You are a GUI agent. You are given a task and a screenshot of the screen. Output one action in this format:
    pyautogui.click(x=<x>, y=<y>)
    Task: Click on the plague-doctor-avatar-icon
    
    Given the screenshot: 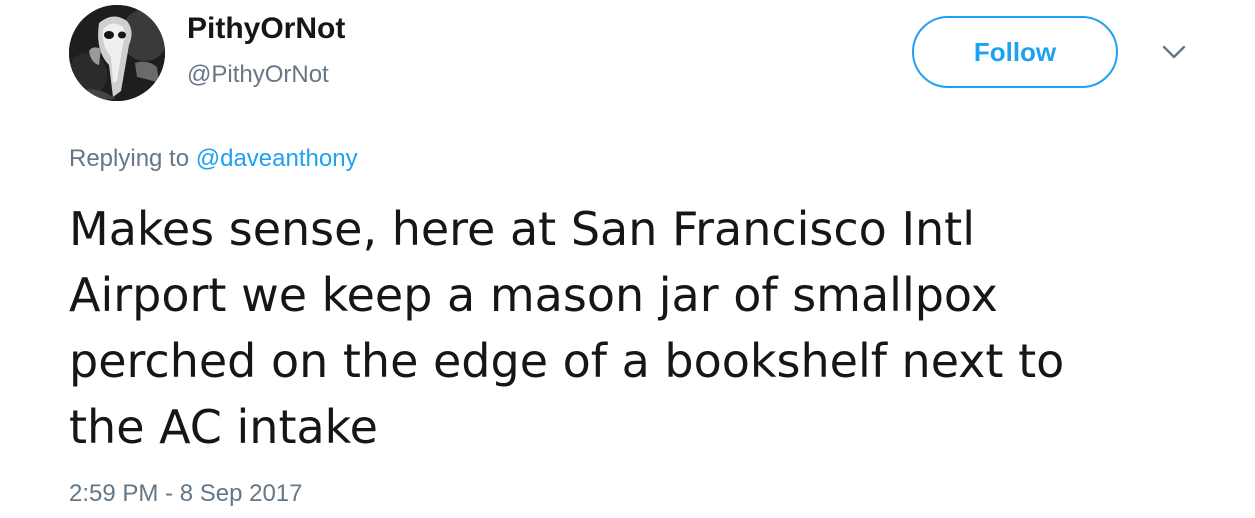 What is the action you would take?
    pyautogui.click(x=117, y=53)
    